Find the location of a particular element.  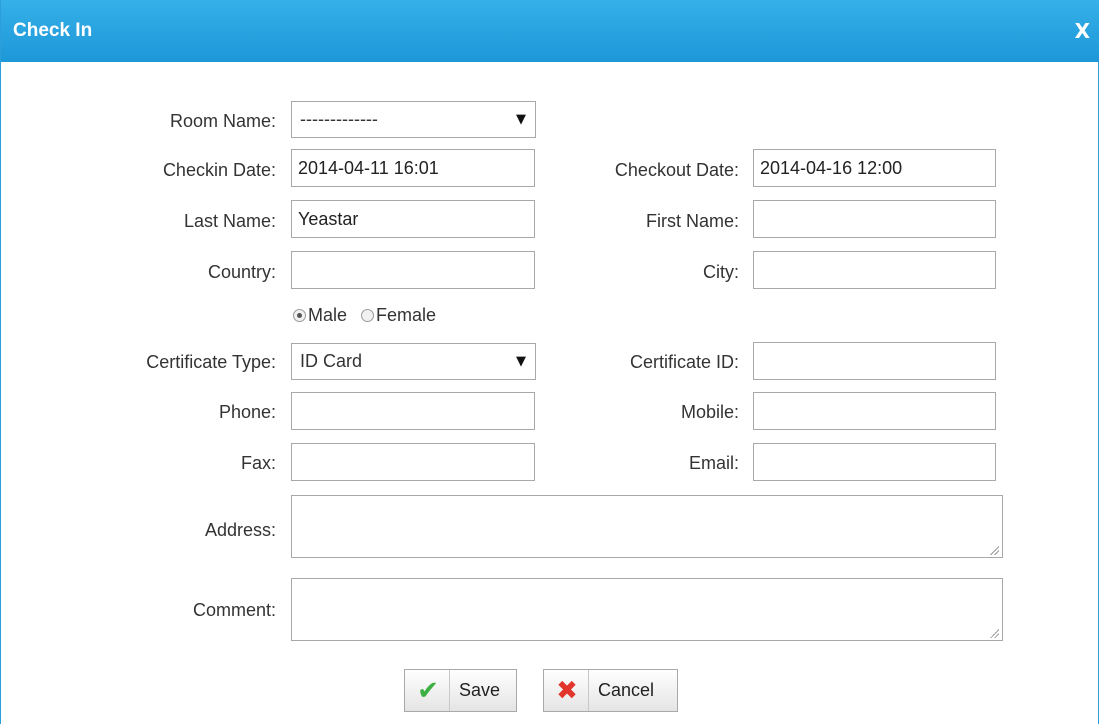

cancel-button: ✖ Cancel is located at coordinates (610, 690).